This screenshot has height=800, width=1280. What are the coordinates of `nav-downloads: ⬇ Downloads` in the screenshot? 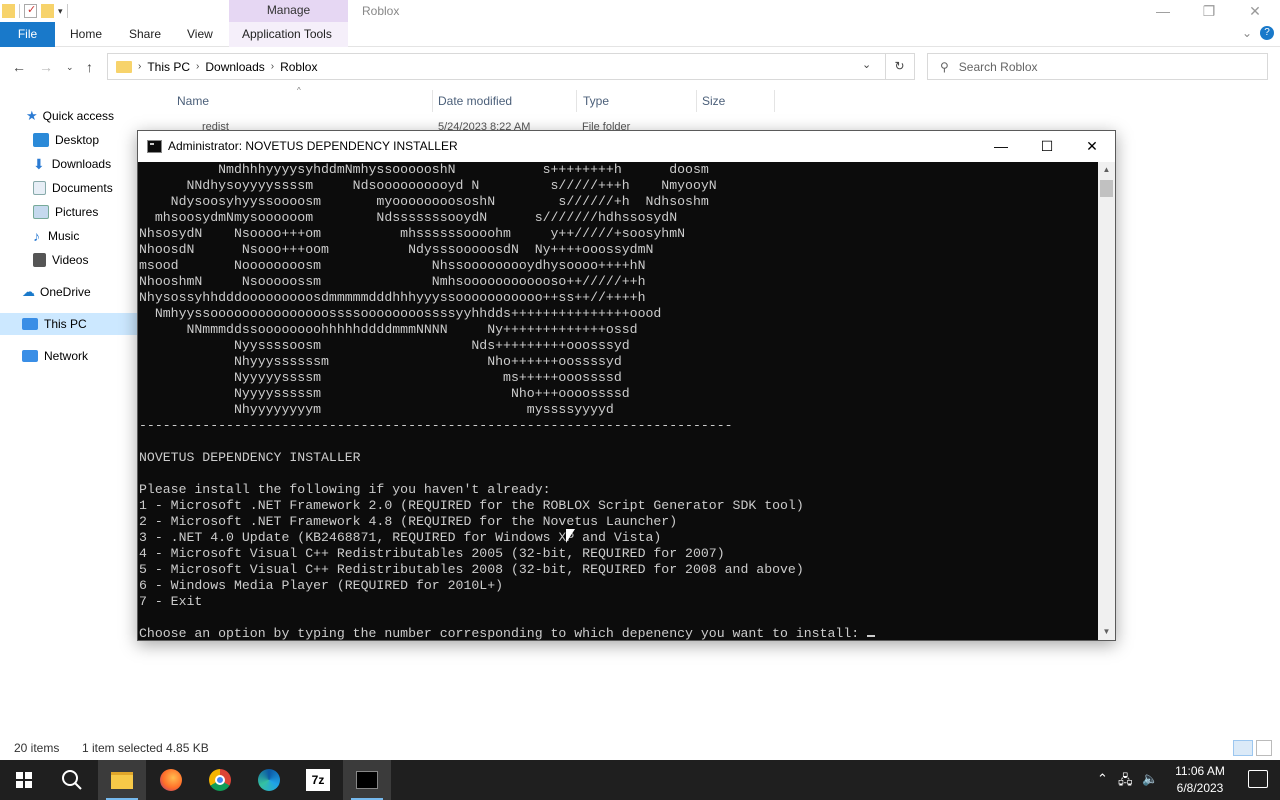 It's located at (79, 164).